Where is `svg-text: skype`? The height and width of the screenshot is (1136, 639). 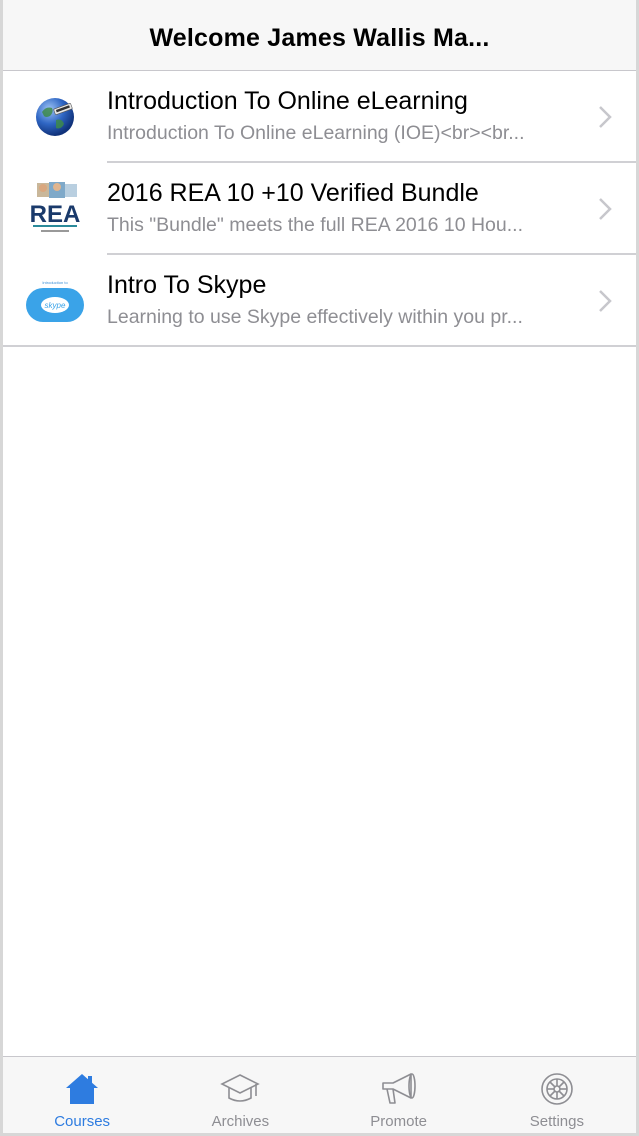 svg-text: skype is located at coordinates (55, 305).